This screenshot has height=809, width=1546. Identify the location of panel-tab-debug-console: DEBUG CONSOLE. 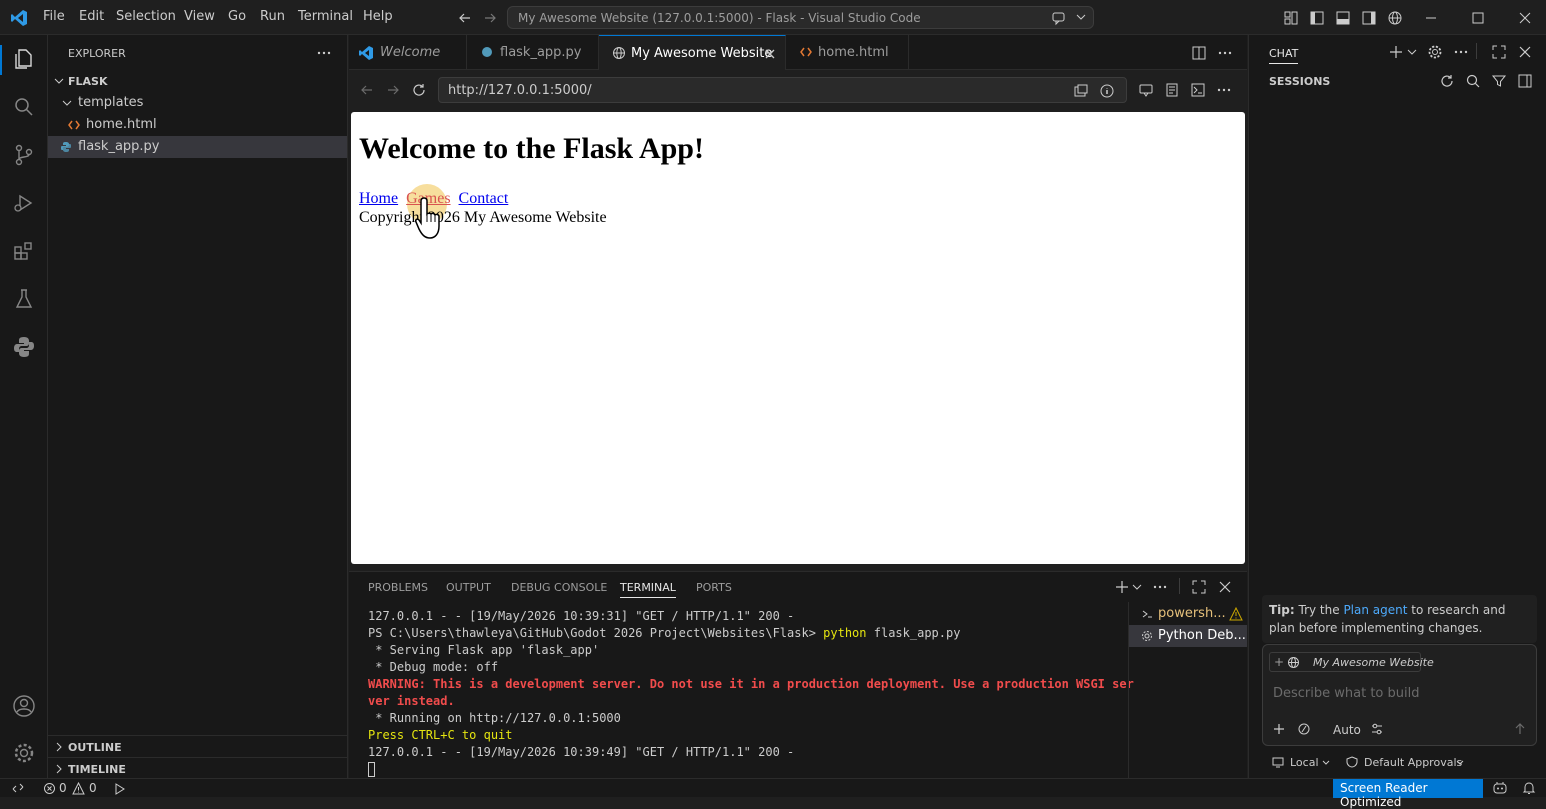
(559, 587).